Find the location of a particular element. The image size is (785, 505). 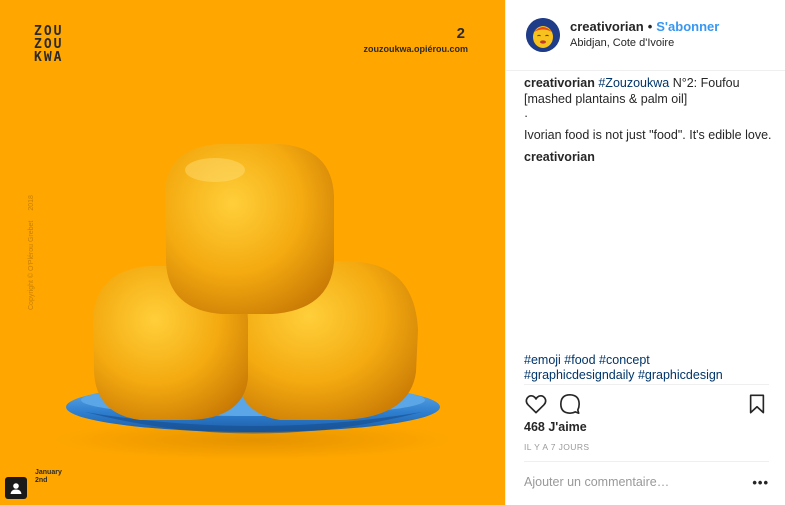

caption-author: creativorian is located at coordinates (559, 83).